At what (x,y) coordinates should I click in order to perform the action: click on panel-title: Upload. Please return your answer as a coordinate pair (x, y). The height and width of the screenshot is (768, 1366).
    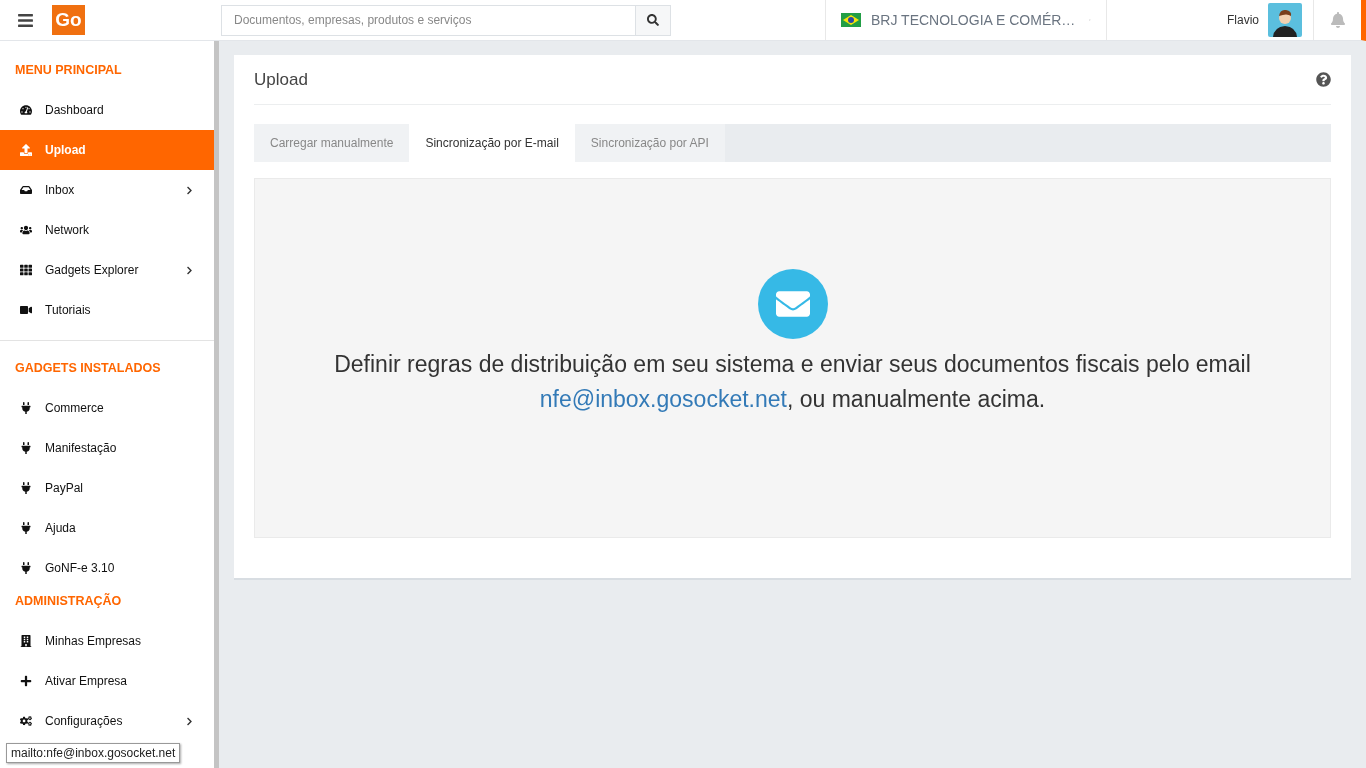
    Looking at the image, I should click on (281, 79).